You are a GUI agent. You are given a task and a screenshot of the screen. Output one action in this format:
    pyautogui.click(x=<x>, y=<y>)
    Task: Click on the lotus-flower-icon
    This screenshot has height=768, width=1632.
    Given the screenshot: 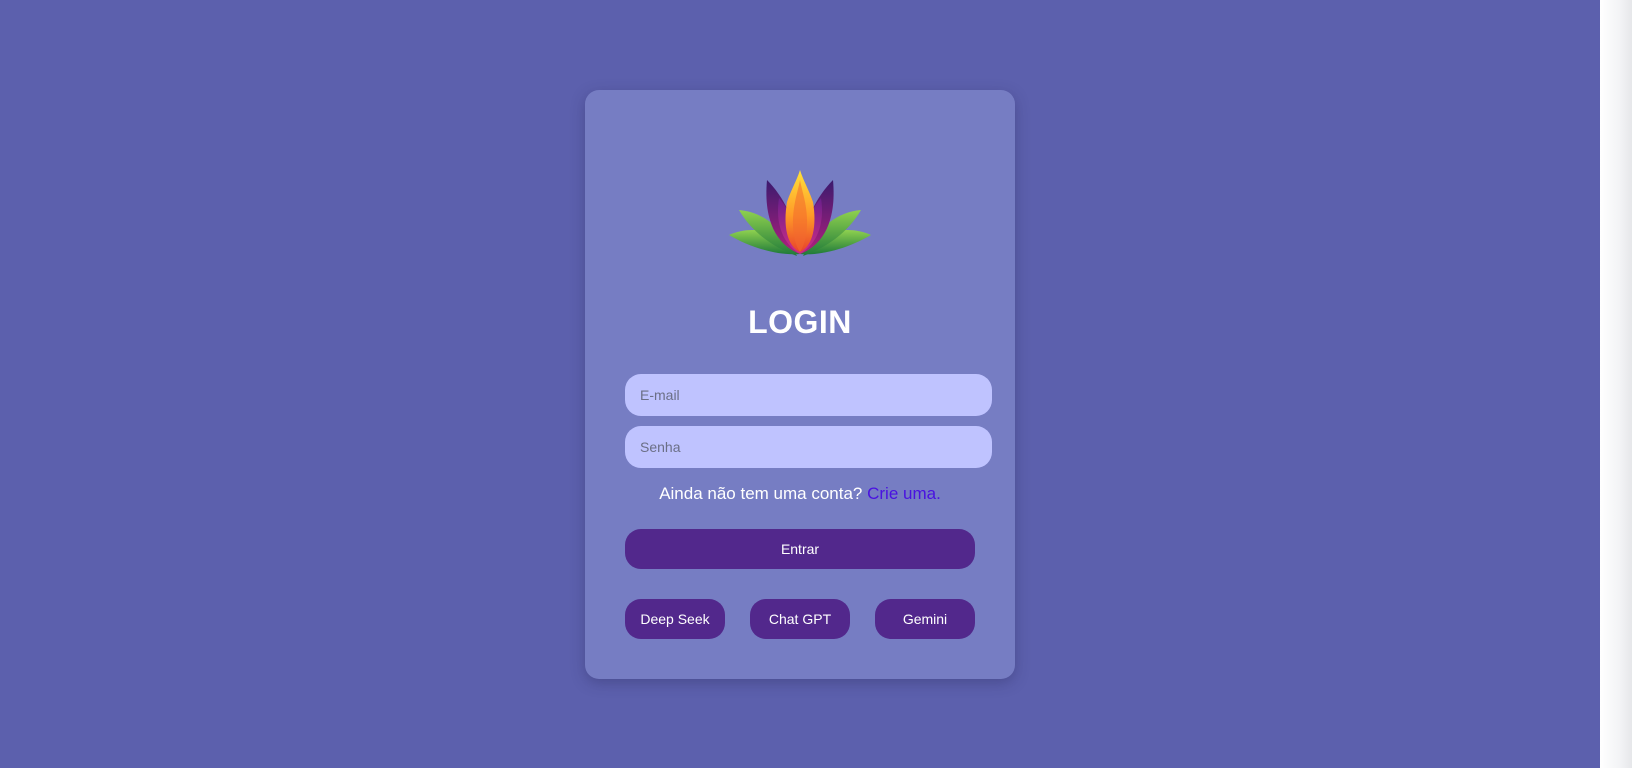 What is the action you would take?
    pyautogui.click(x=800, y=213)
    